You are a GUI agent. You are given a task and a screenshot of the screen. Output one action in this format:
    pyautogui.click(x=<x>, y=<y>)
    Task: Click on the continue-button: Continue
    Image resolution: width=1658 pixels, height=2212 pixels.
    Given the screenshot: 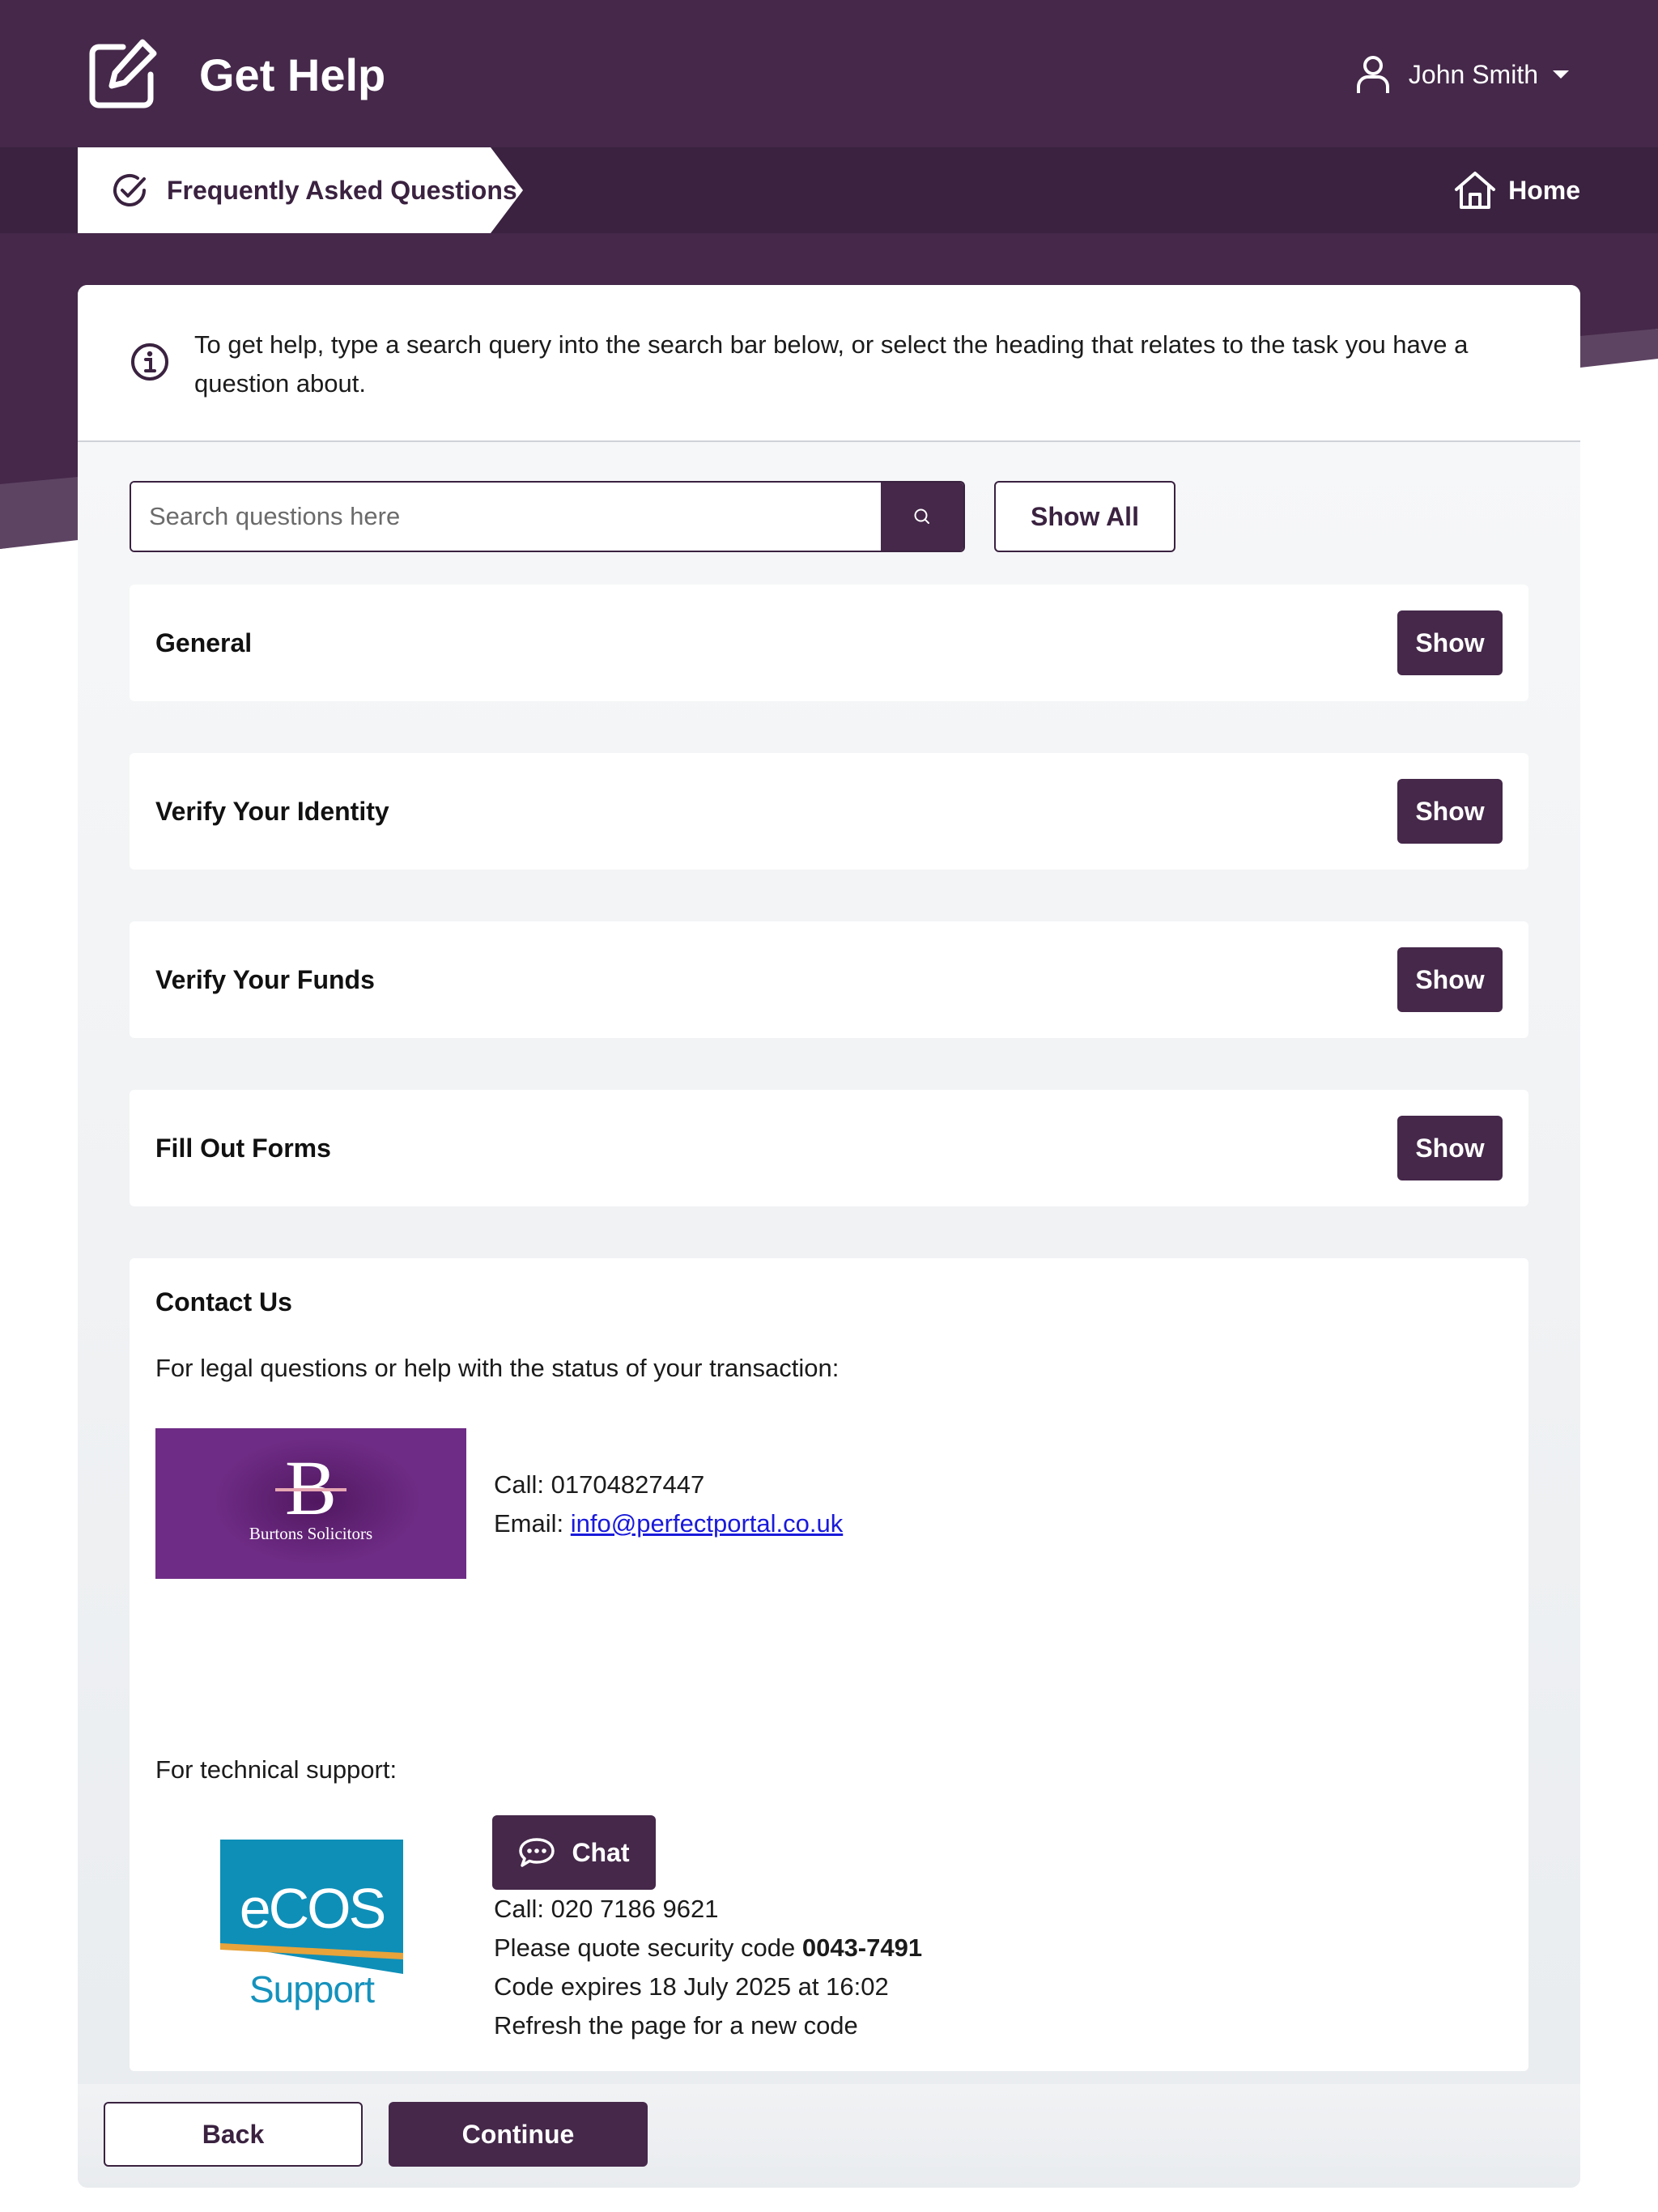 What is the action you would take?
    pyautogui.click(x=518, y=2134)
    